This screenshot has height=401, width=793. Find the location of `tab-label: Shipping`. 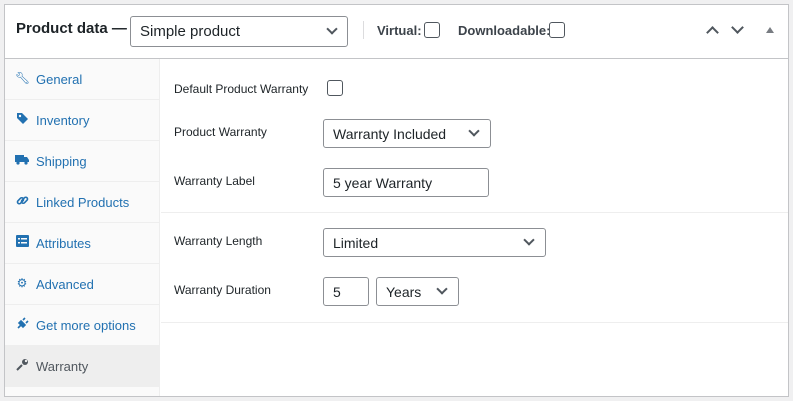

tab-label: Shipping is located at coordinates (61, 161).